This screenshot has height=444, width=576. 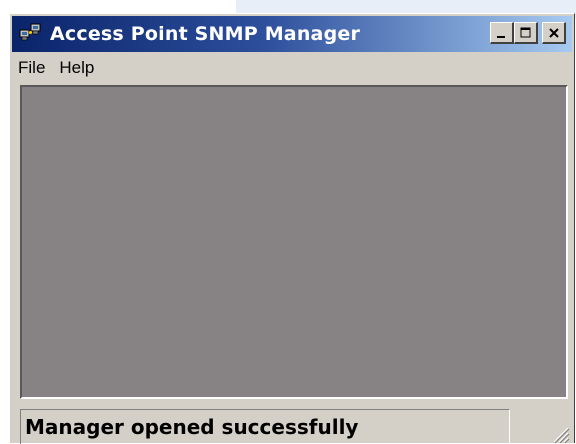 What do you see at coordinates (32, 68) in the screenshot?
I see `menu-file: File` at bounding box center [32, 68].